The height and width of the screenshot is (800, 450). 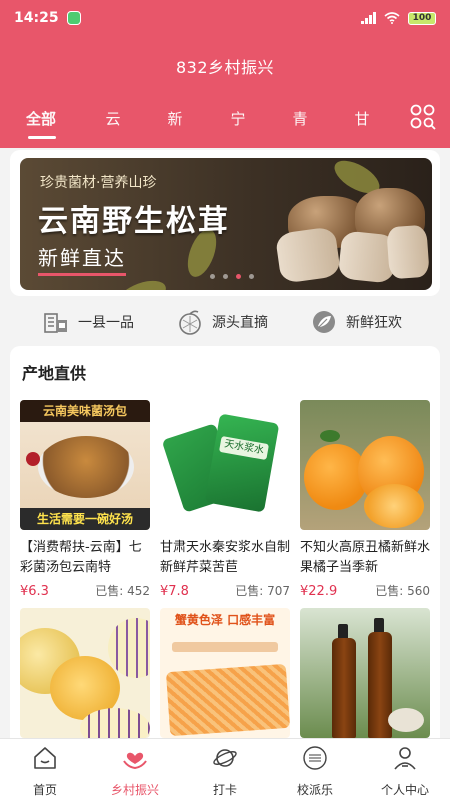 I want to click on tabbar-school: 校派乐, so click(x=315, y=771).